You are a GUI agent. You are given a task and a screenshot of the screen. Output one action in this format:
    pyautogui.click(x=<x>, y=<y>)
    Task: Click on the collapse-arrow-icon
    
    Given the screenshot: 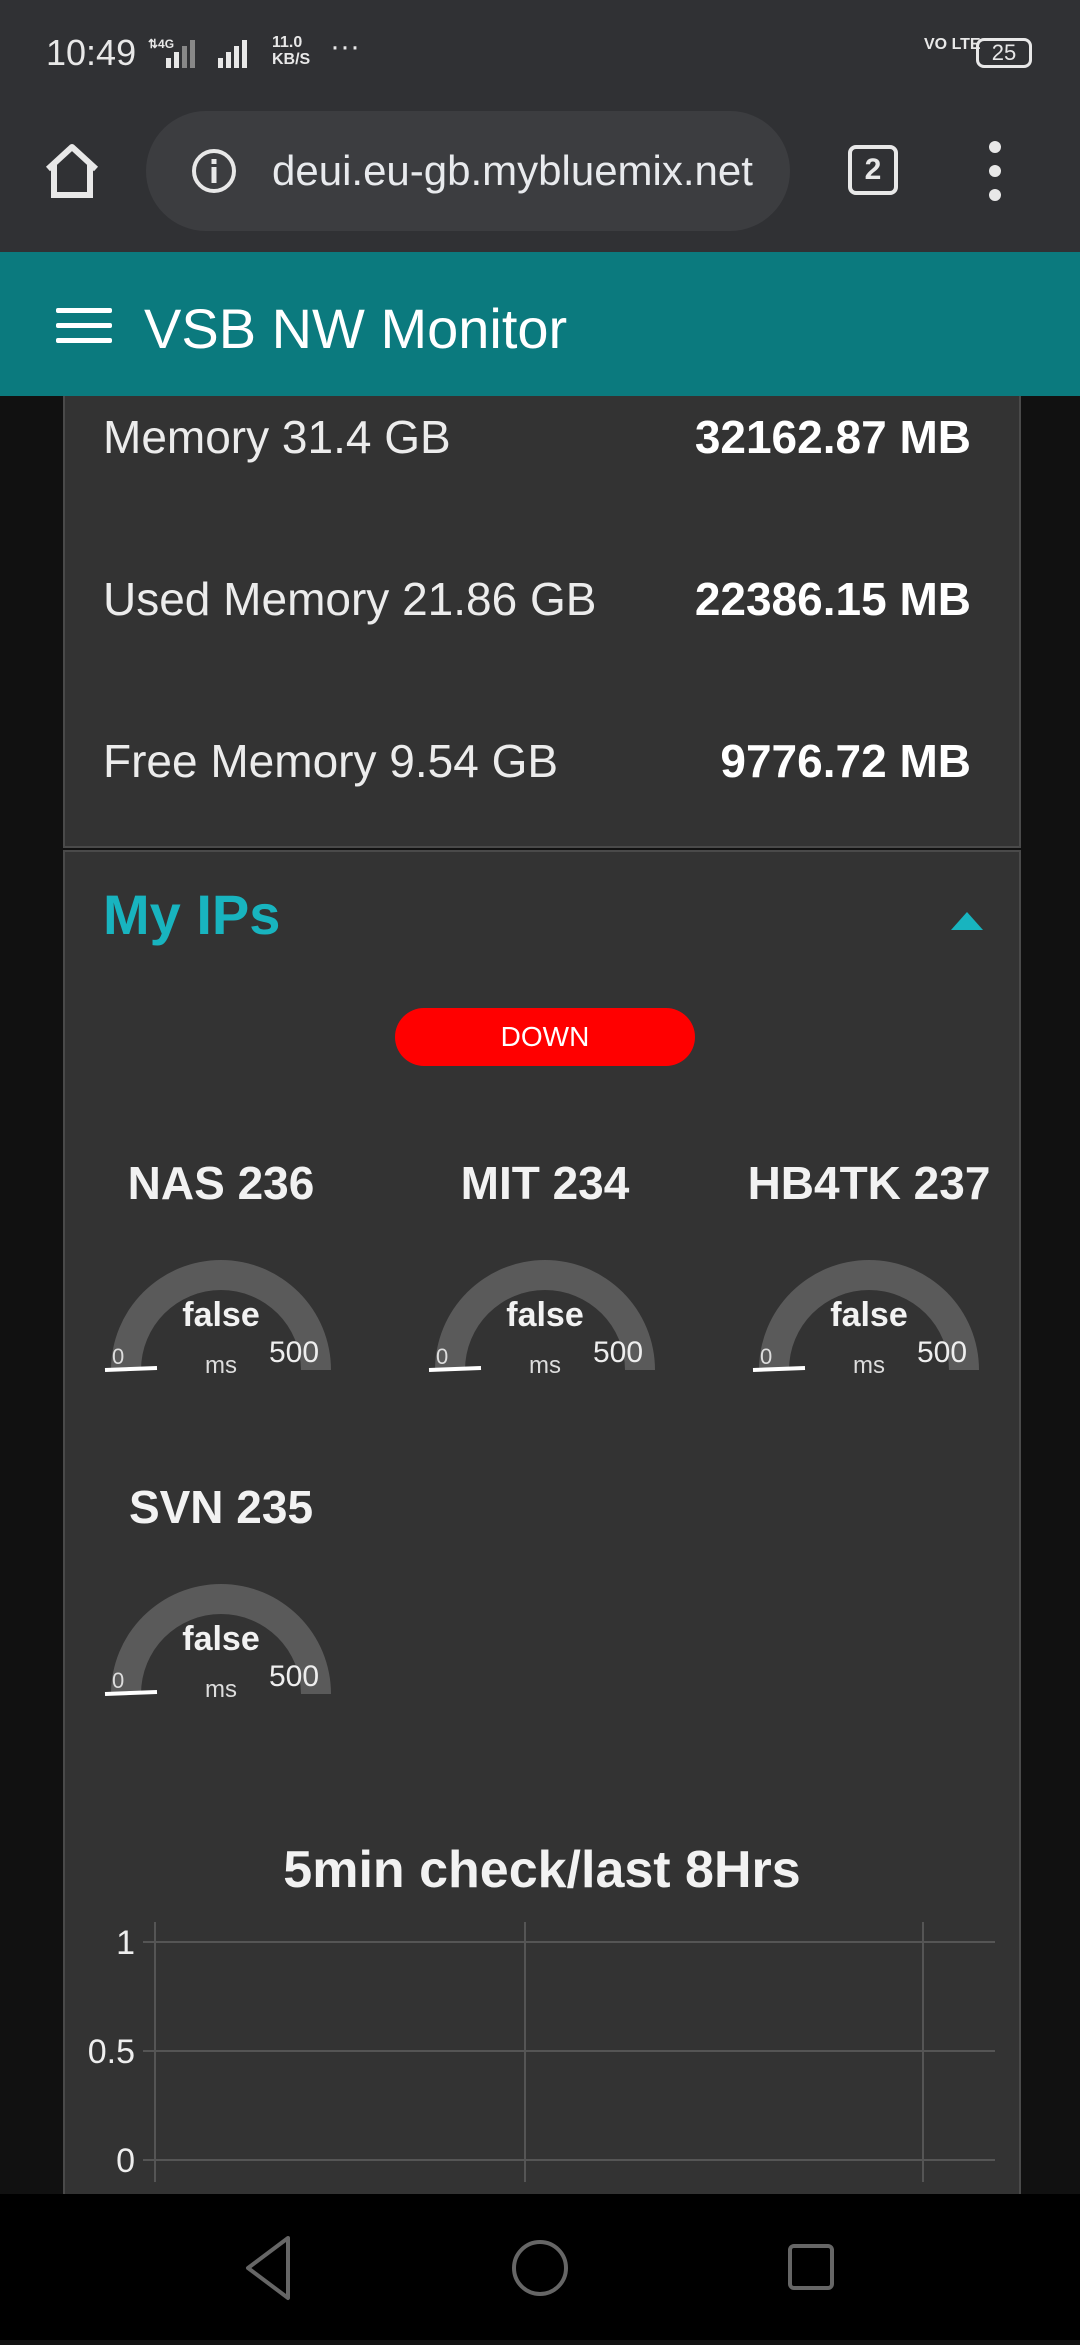 What is the action you would take?
    pyautogui.click(x=967, y=920)
    